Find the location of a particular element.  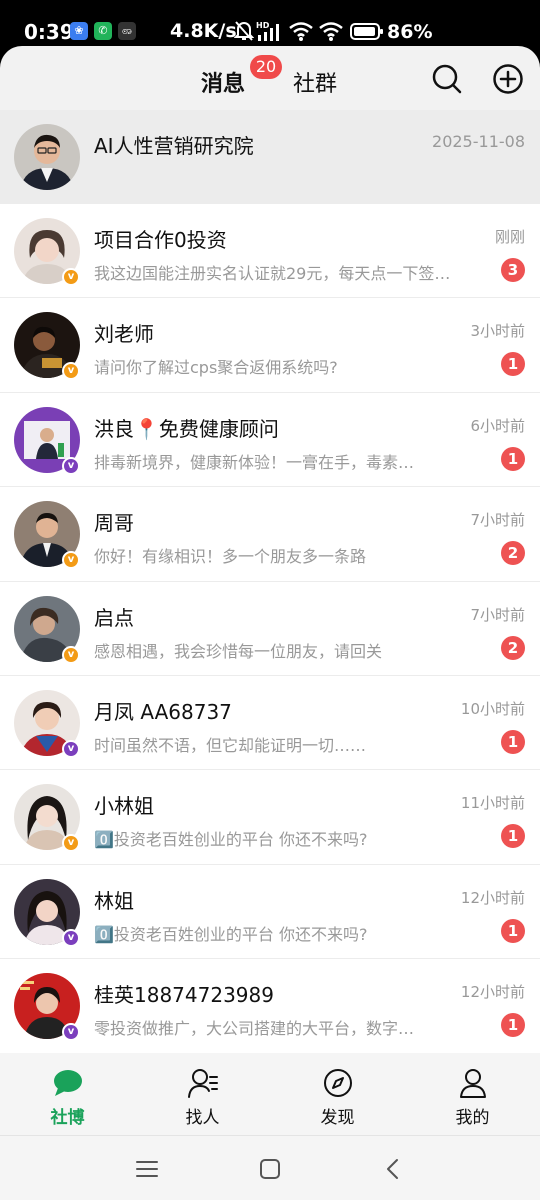

add-circle-icon is located at coordinates (508, 79).